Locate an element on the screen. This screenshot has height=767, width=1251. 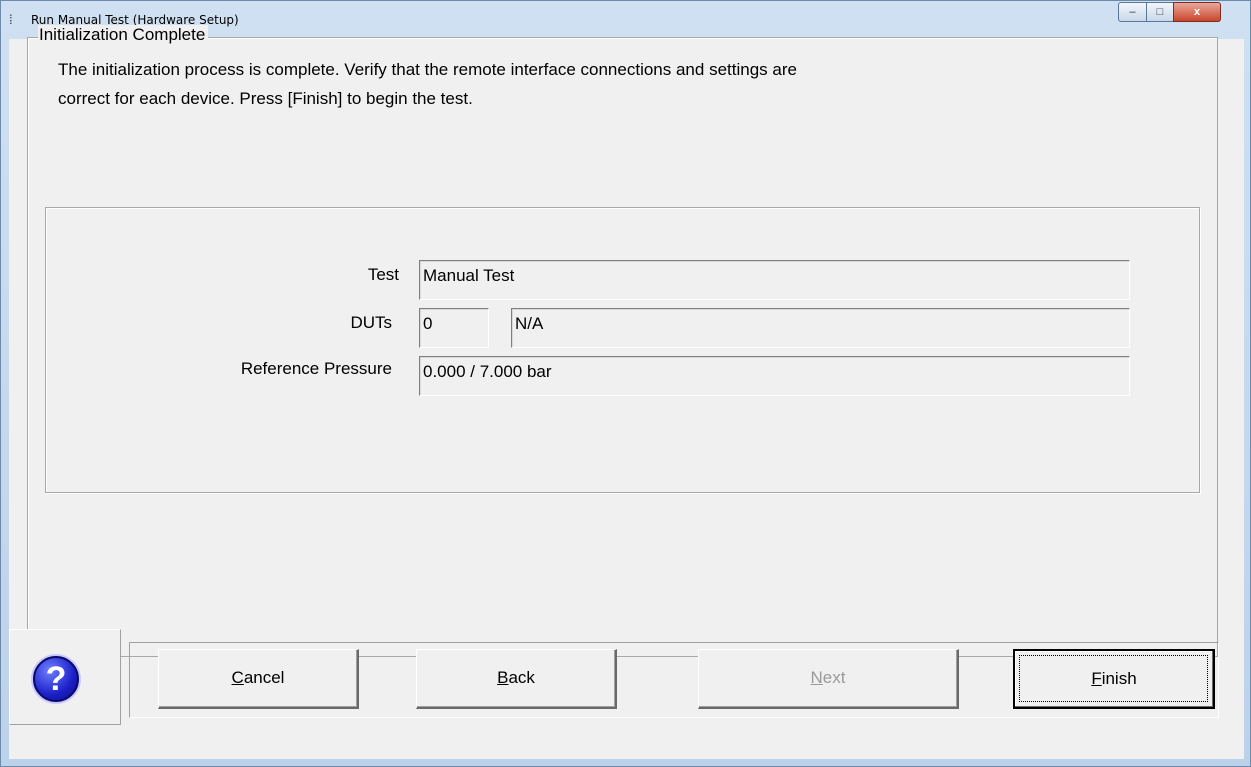
focus-rectangle is located at coordinates (1113, 678).